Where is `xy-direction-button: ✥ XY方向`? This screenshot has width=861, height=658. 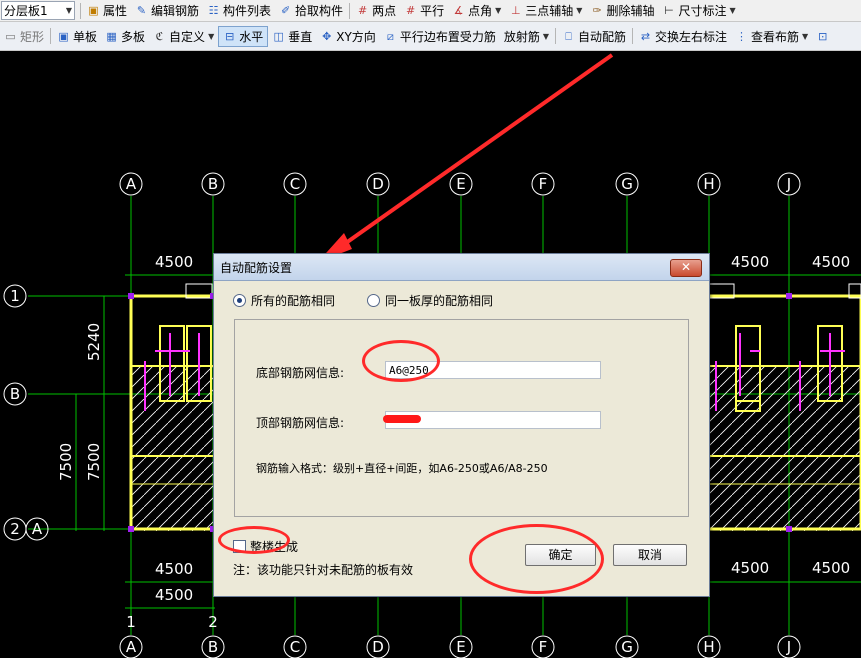
xy-direction-button: ✥ XY方向 is located at coordinates (348, 36).